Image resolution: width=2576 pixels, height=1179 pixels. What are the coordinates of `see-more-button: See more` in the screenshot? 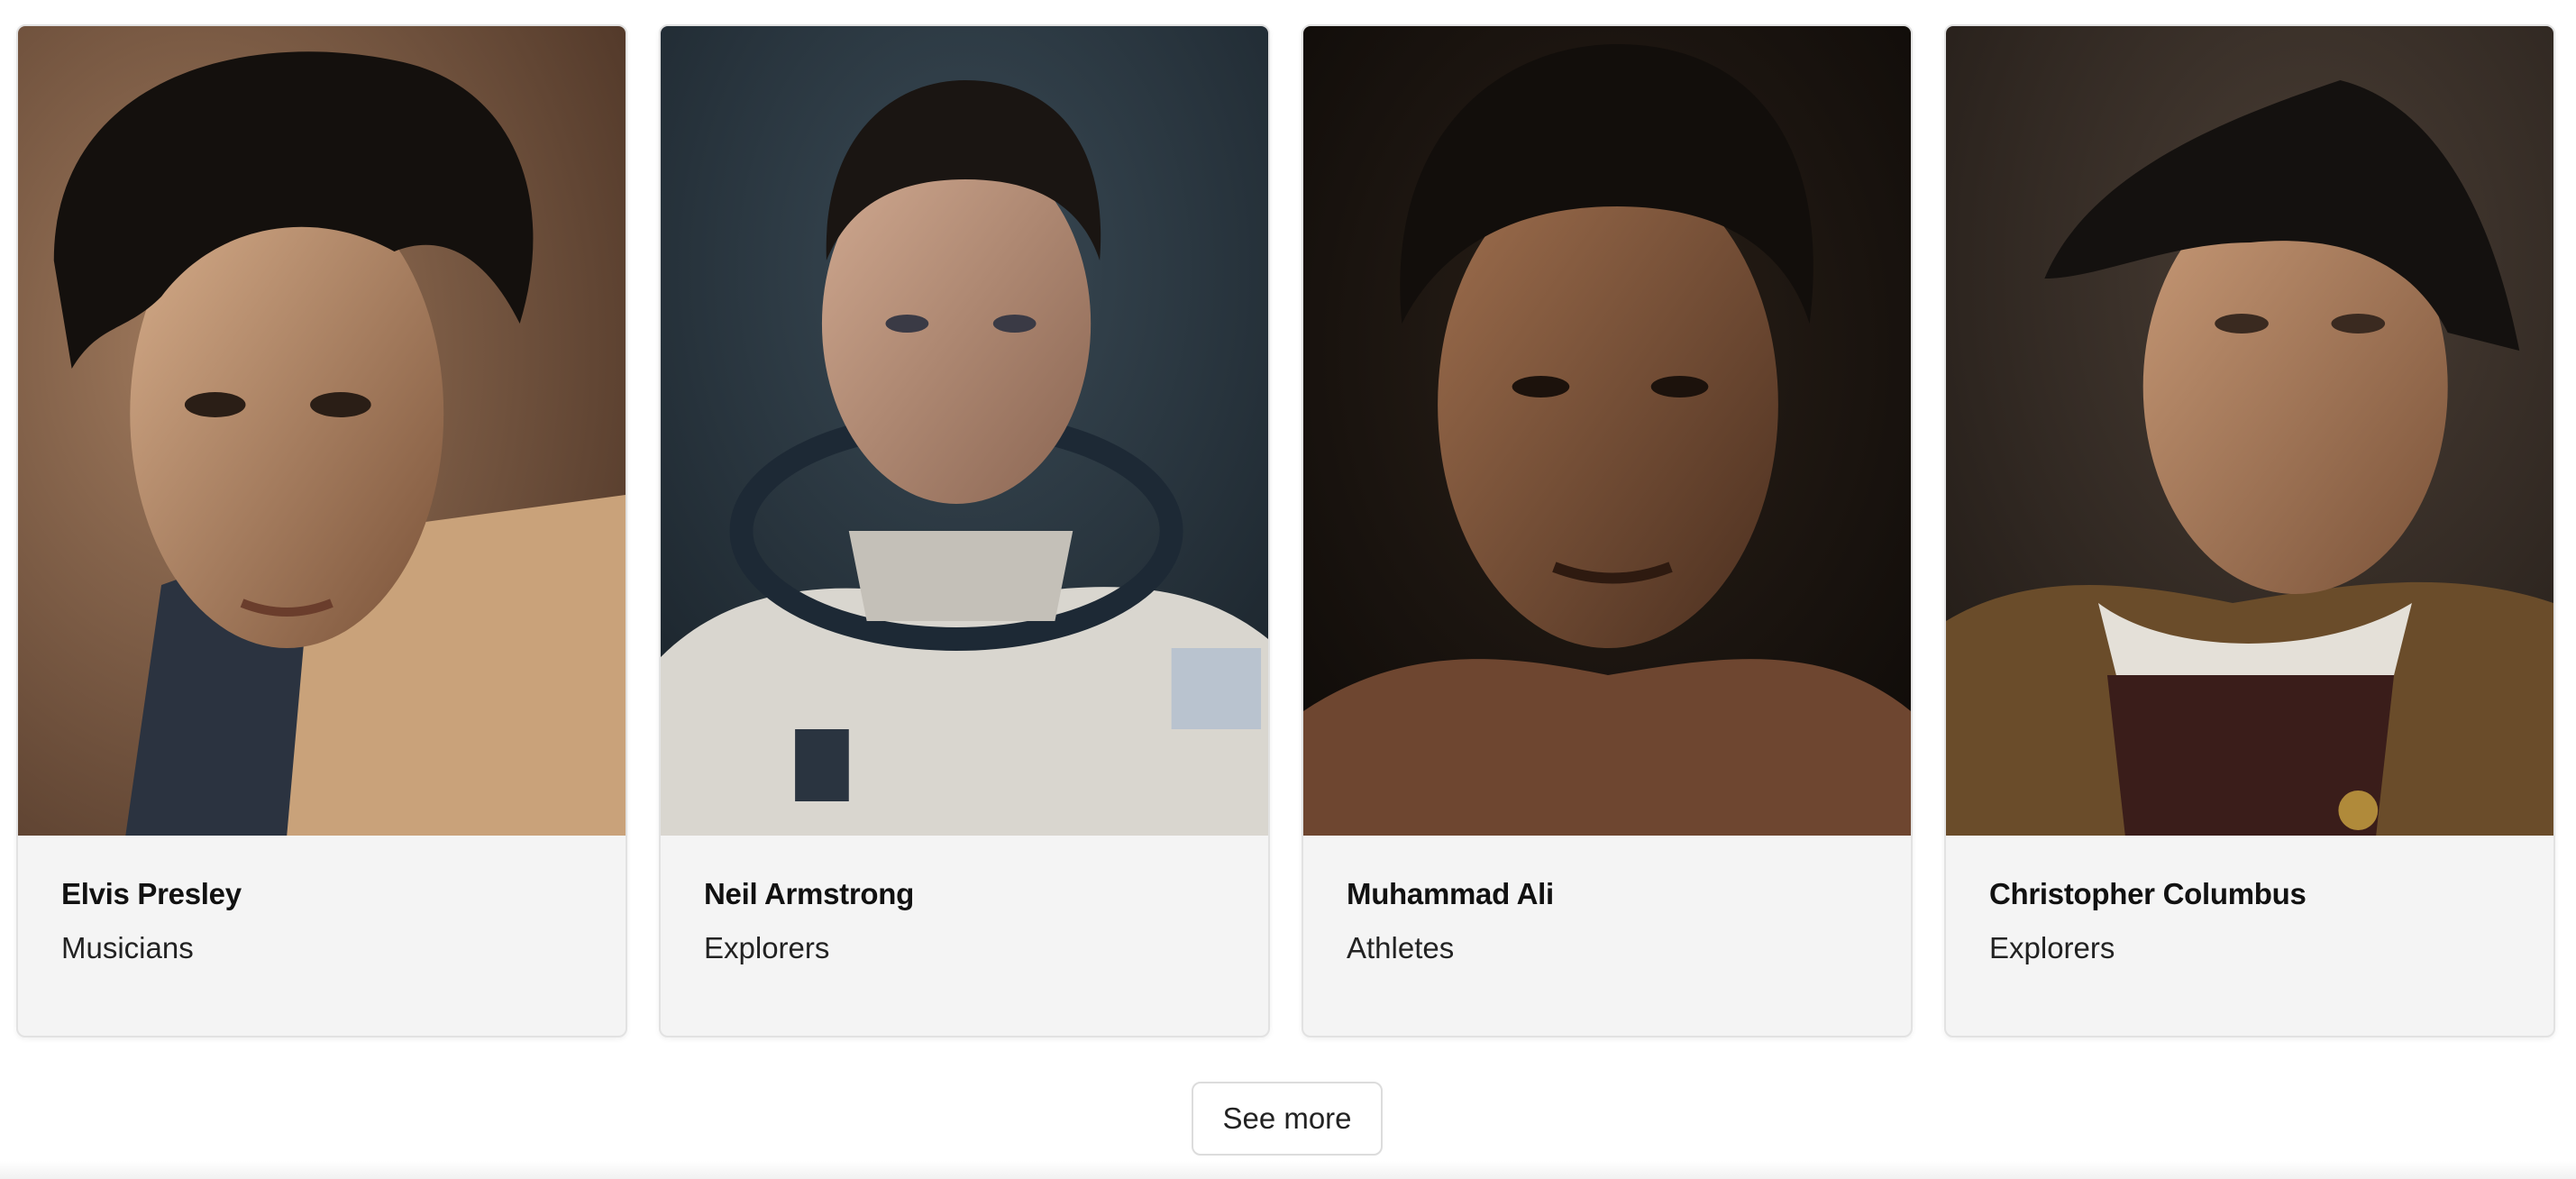 It's located at (1287, 1119).